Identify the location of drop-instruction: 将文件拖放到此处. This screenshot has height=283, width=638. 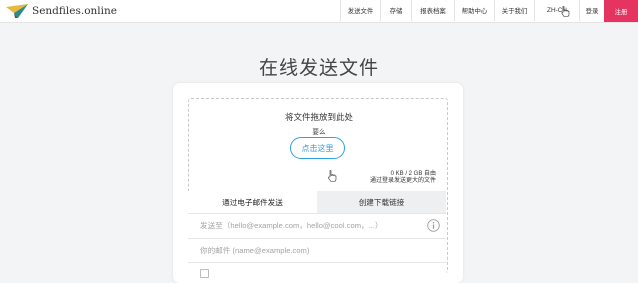
(318, 117).